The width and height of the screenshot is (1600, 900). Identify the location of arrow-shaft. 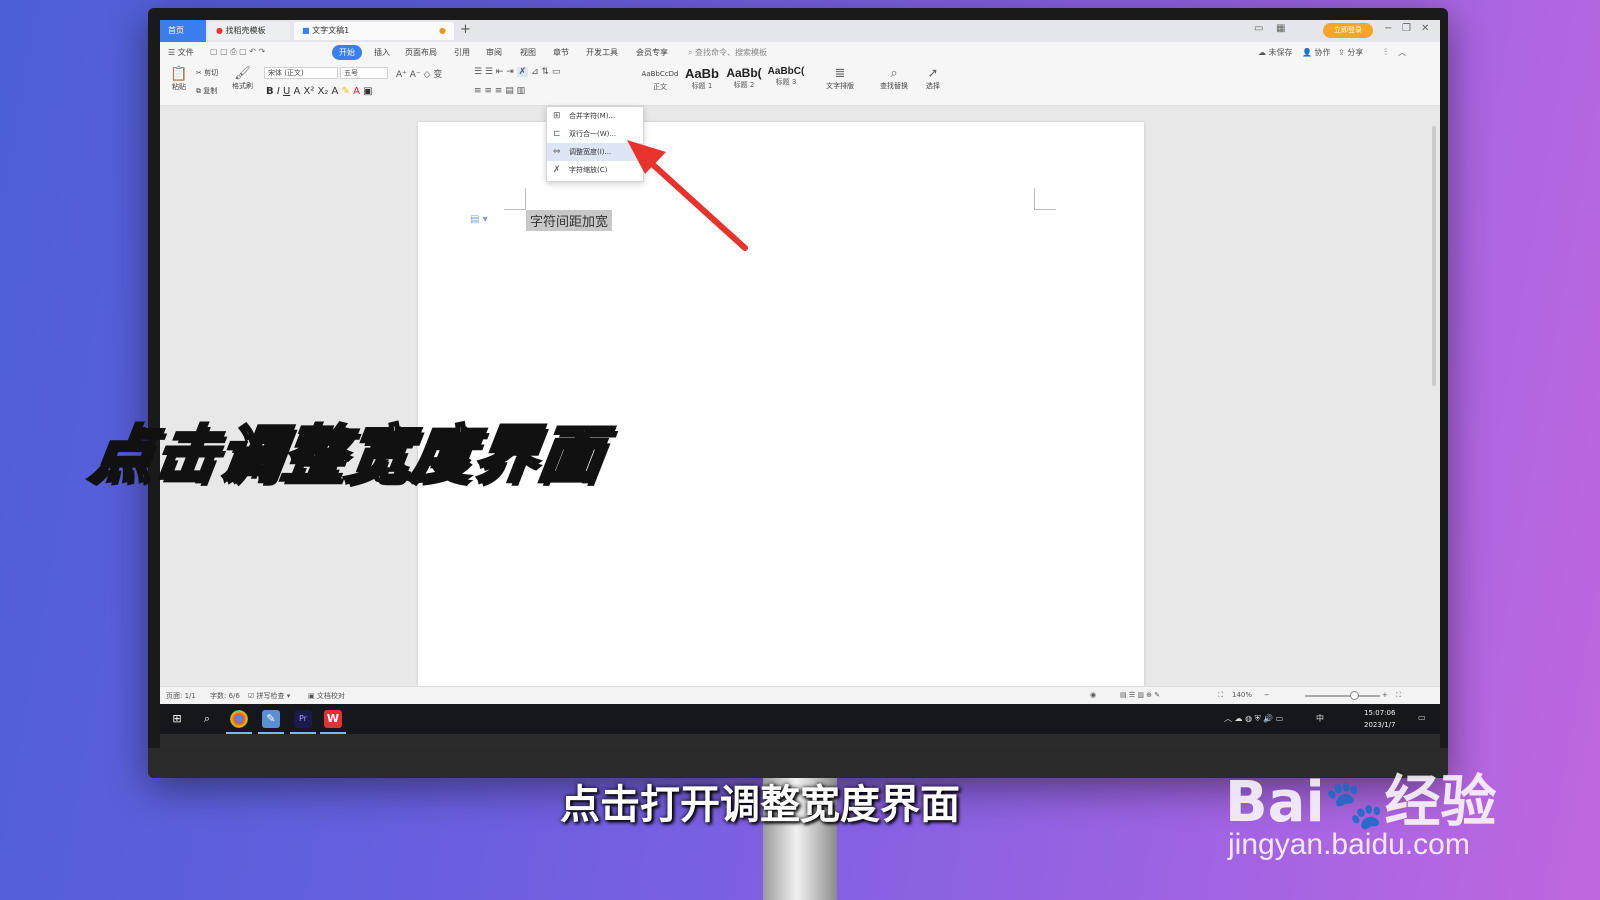
(697, 205).